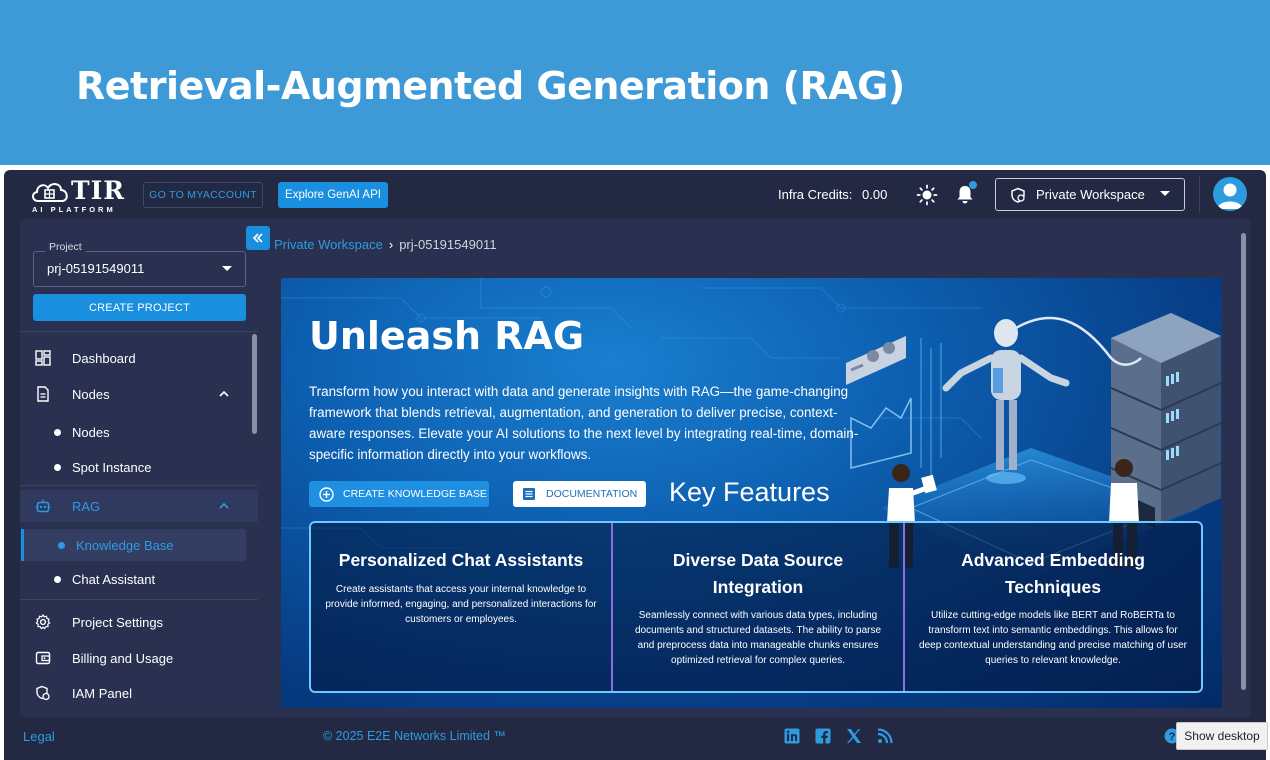 The image size is (1270, 760). What do you see at coordinates (415, 494) in the screenshot?
I see `create-knowledge-base-label: CREATE KNOWLEDGE BASE` at bounding box center [415, 494].